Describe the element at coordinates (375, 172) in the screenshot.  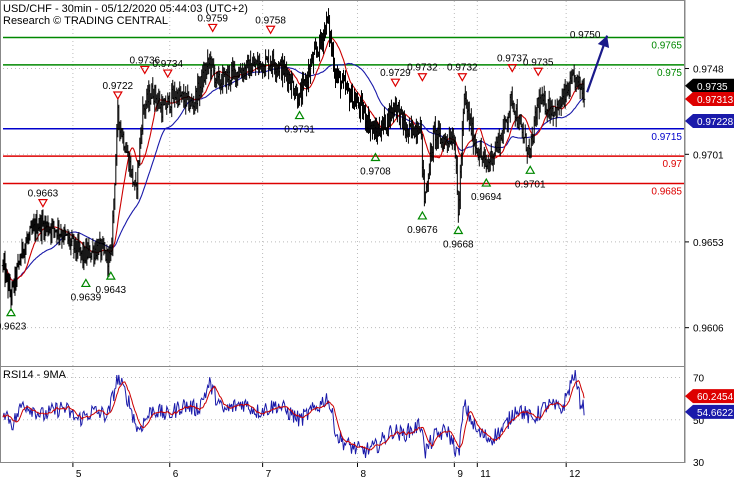
I see `peak-label-10: 0.9708` at that location.